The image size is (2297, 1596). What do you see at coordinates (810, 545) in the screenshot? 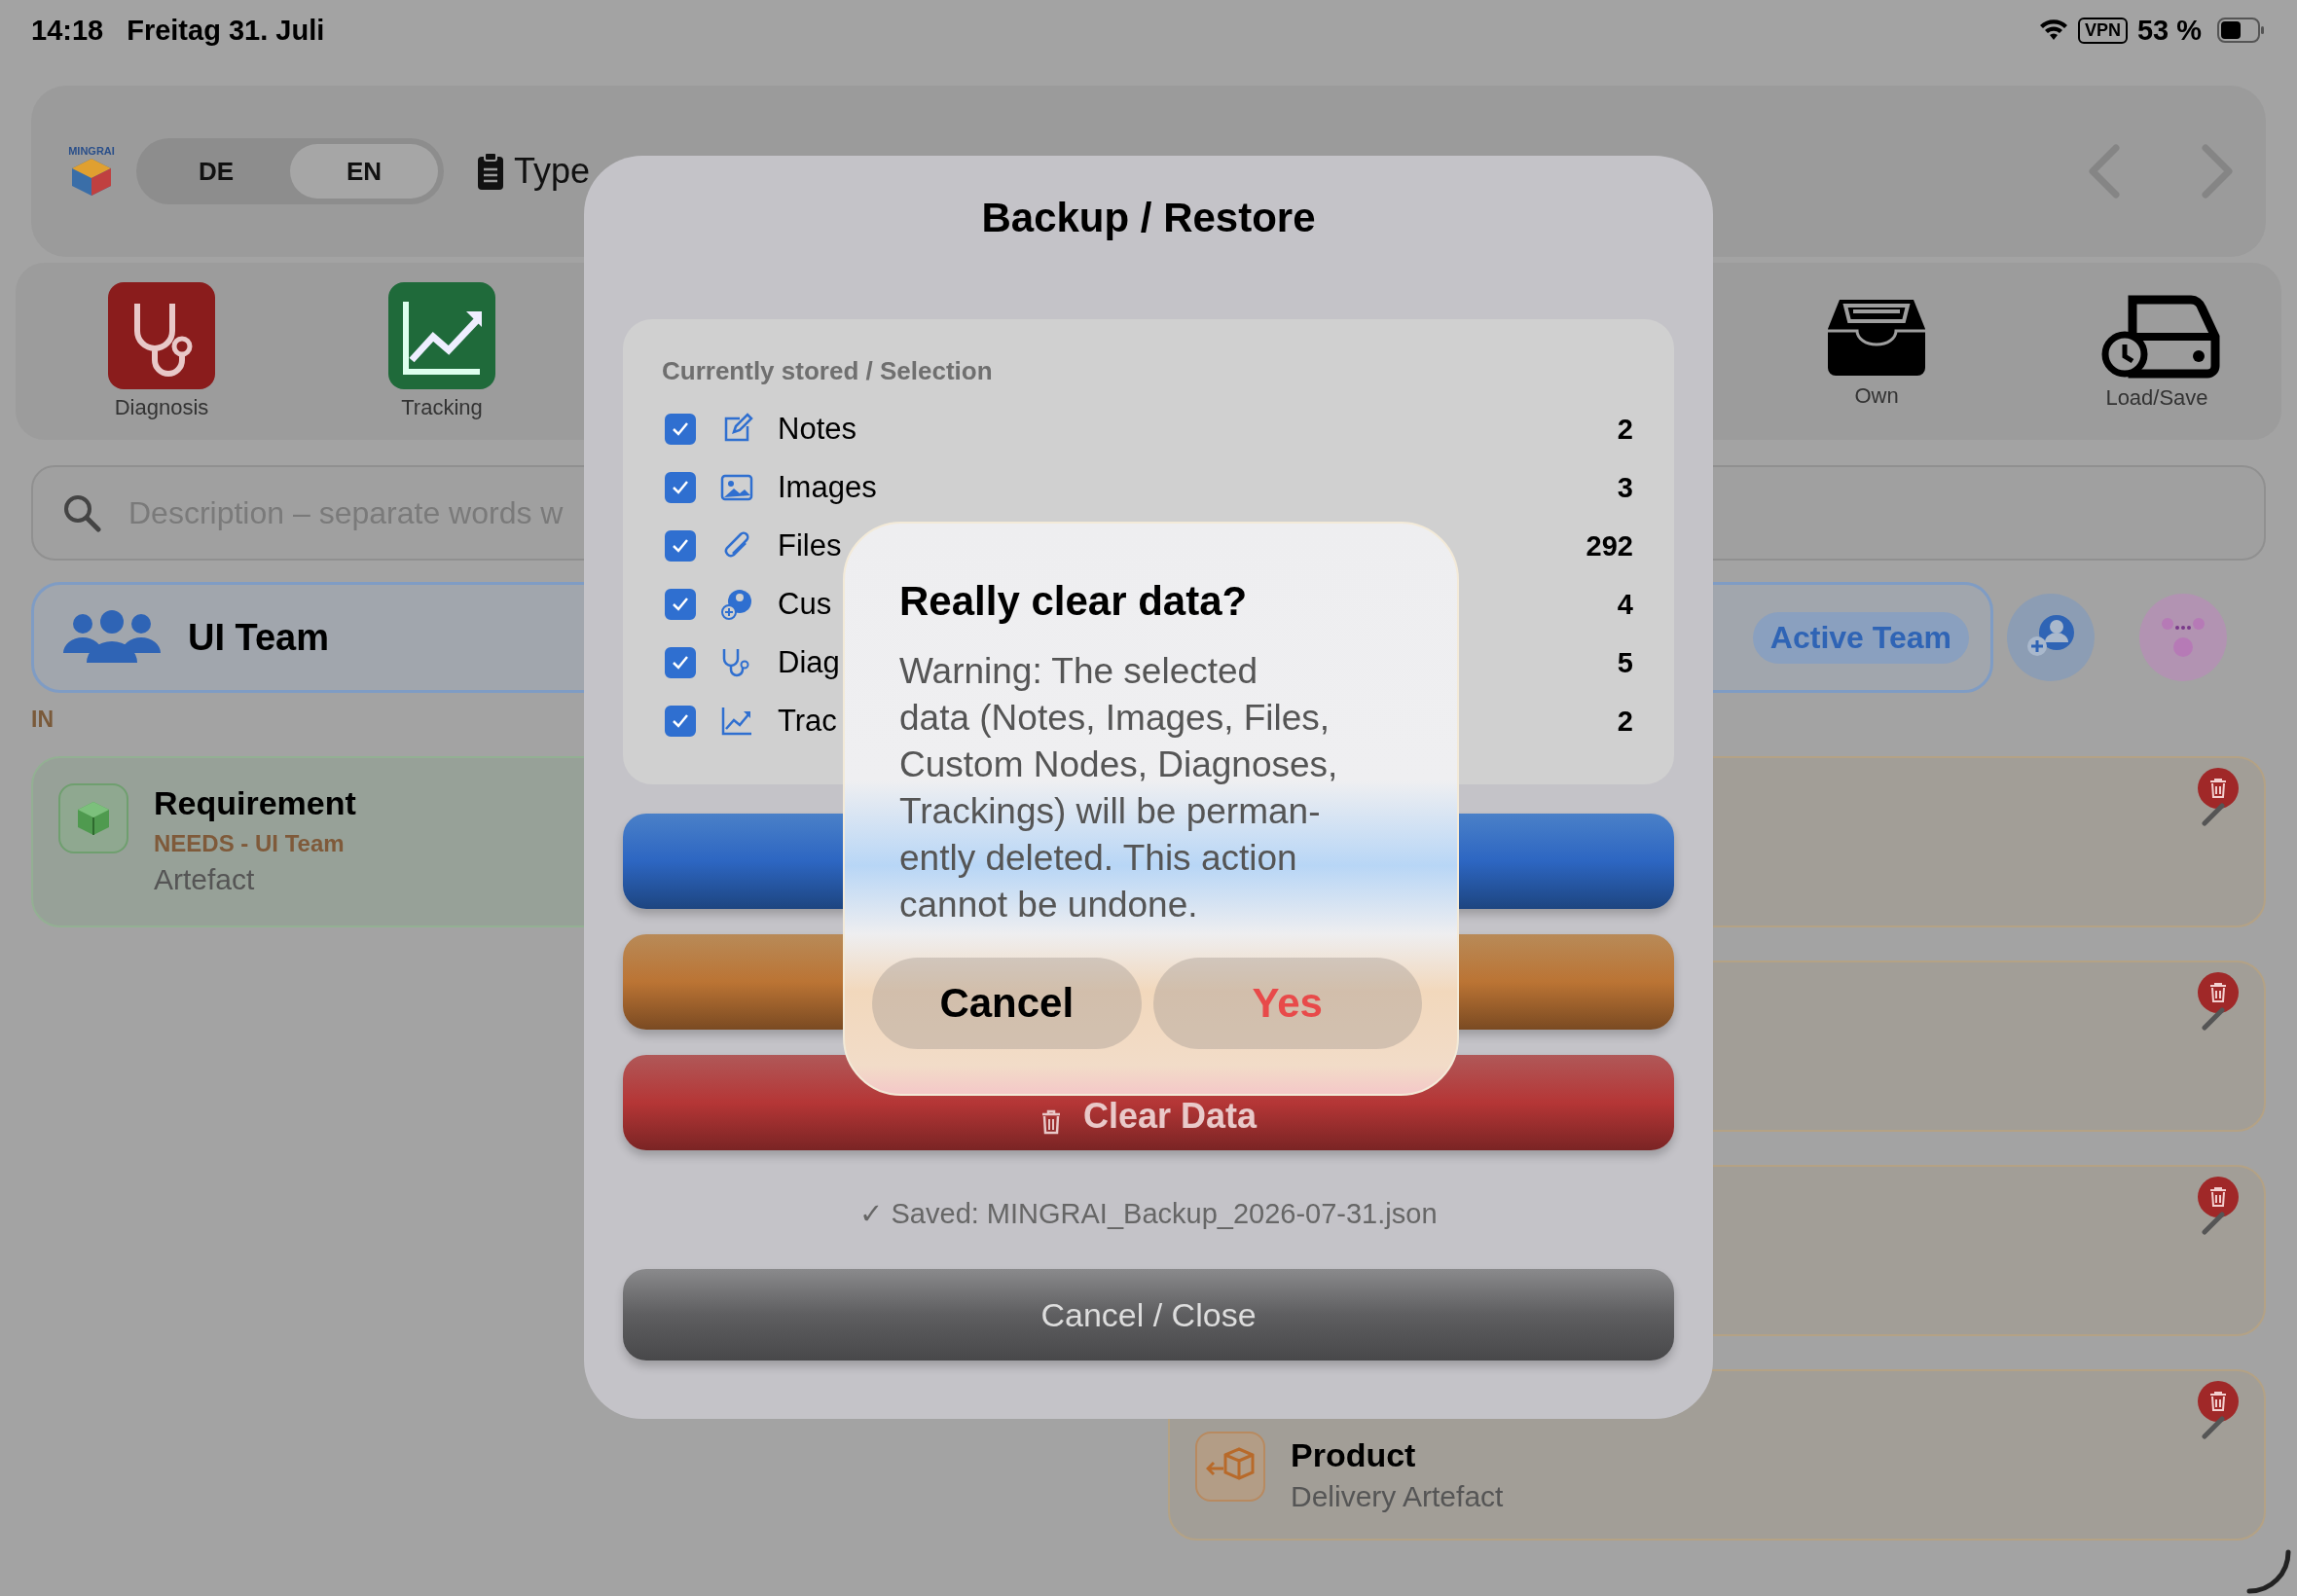
I see `item-label: Files` at bounding box center [810, 545].